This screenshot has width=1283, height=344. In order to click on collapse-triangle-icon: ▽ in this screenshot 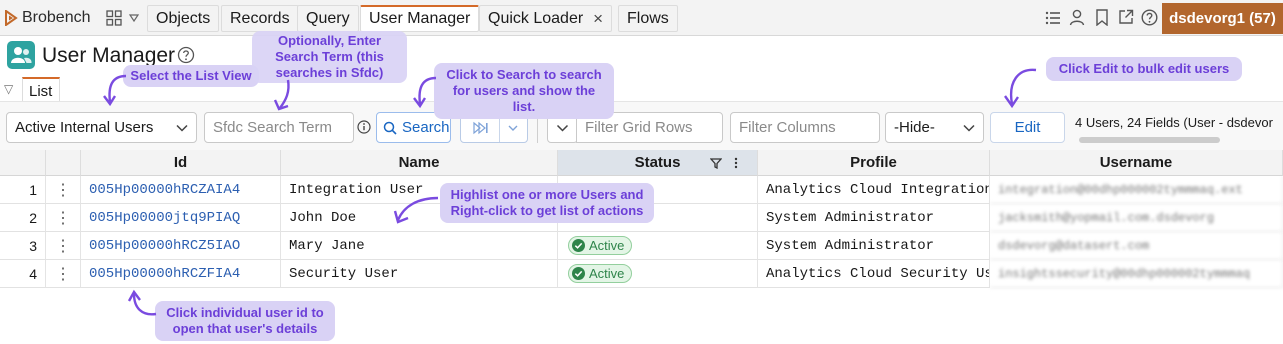, I will do `click(8, 89)`.